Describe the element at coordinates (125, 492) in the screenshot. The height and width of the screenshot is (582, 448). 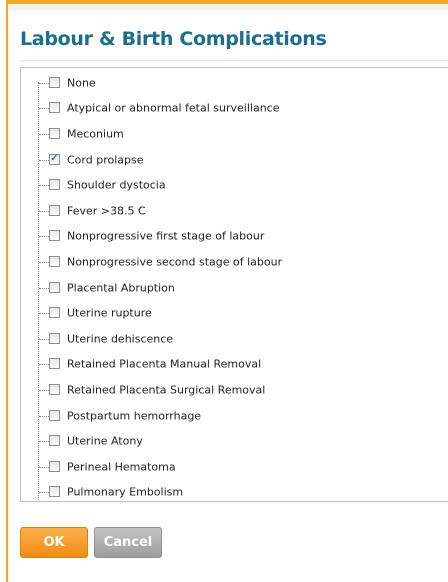
I see `checkbox-label: Pulmonary Embolism` at that location.